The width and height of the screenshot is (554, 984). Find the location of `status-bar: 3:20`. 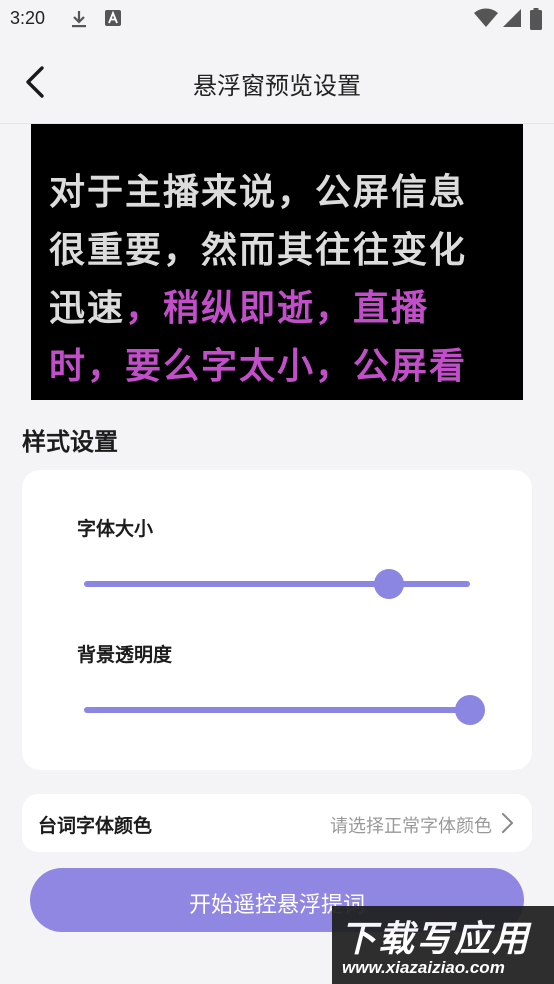

status-bar: 3:20 is located at coordinates (277, 20).